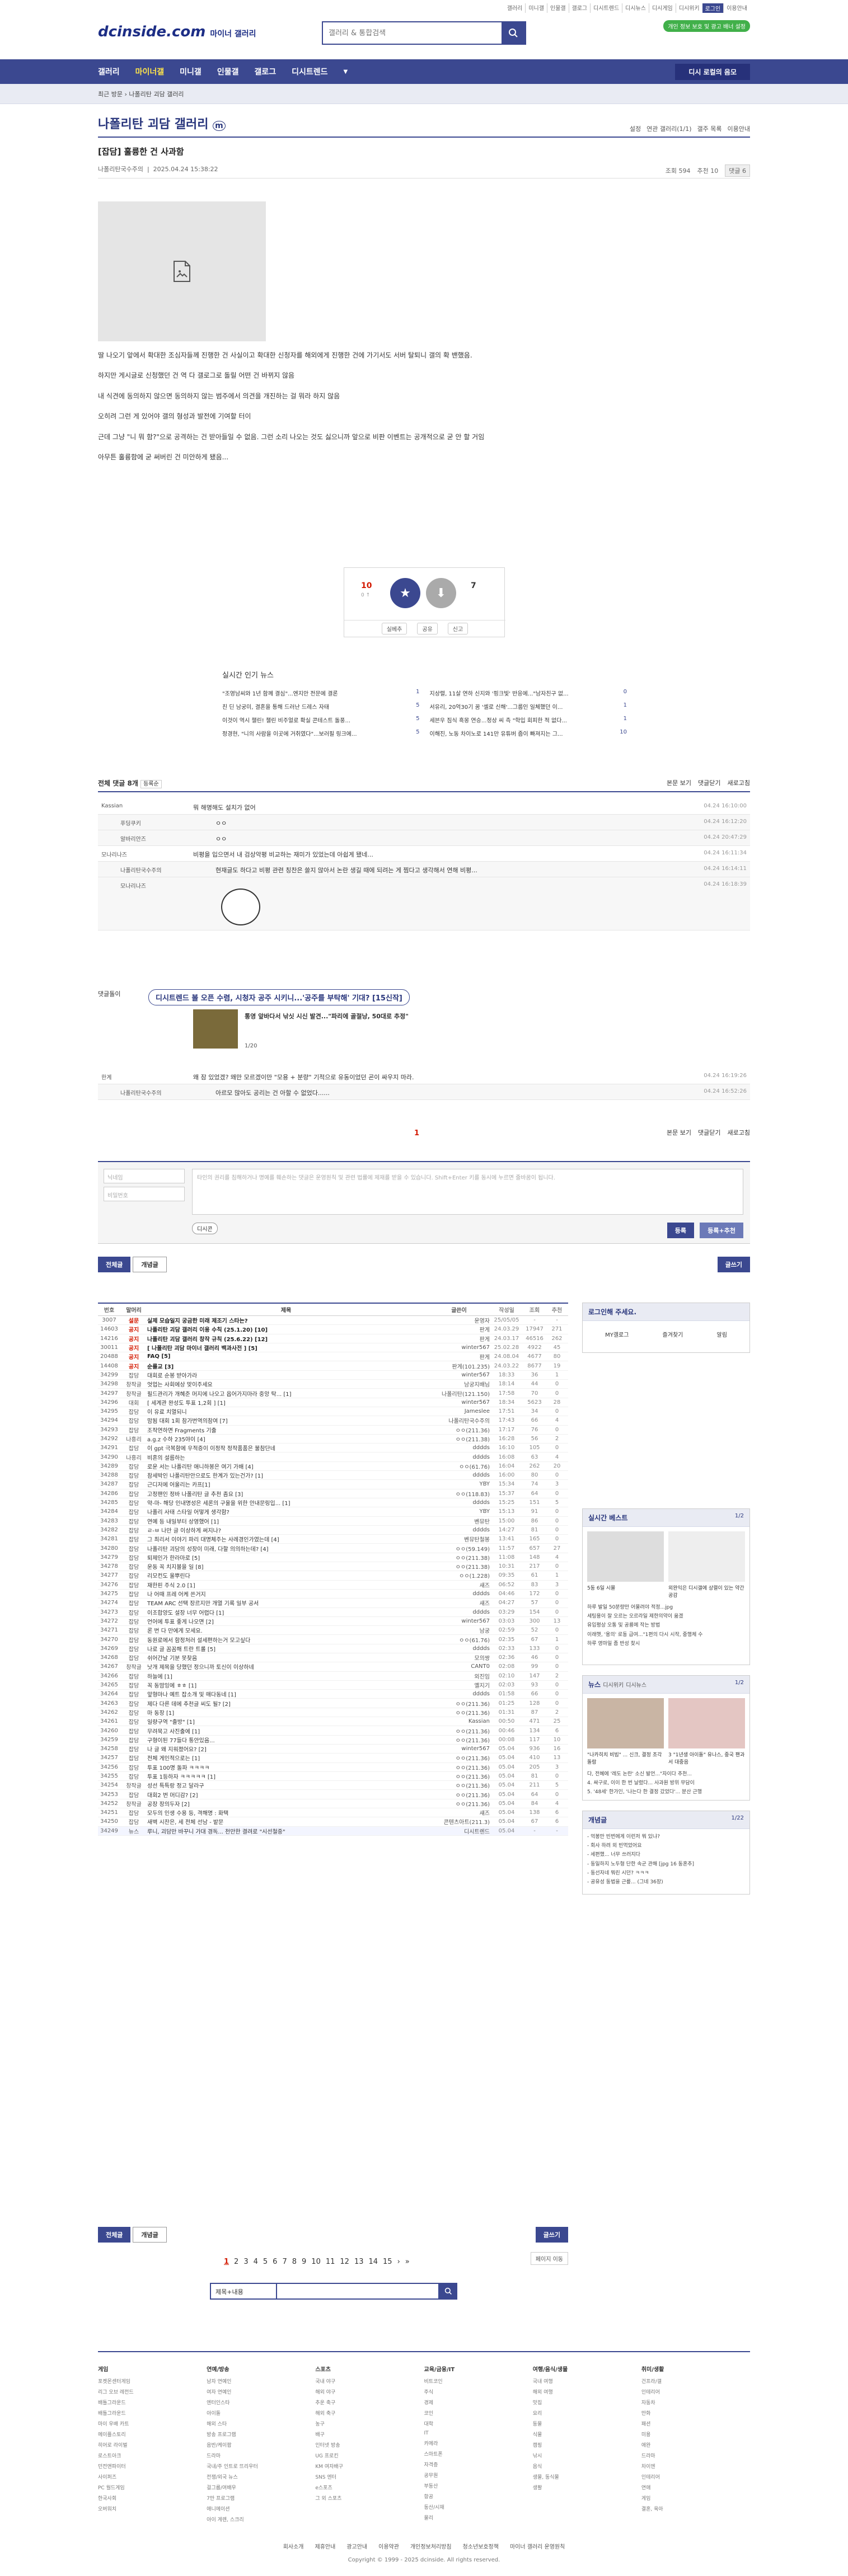  Describe the element at coordinates (528, 720) in the screenshot. I see `news-item: 세븐우 짐식 흑몽 연승...정상 씨 측 "학입 회피한 적 없다... 1` at that location.